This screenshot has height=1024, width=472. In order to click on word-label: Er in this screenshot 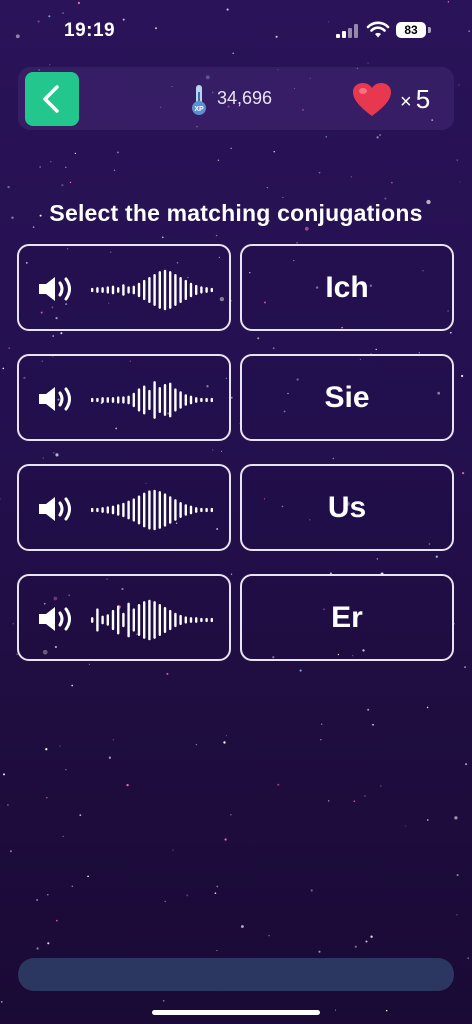, I will do `click(347, 617)`.